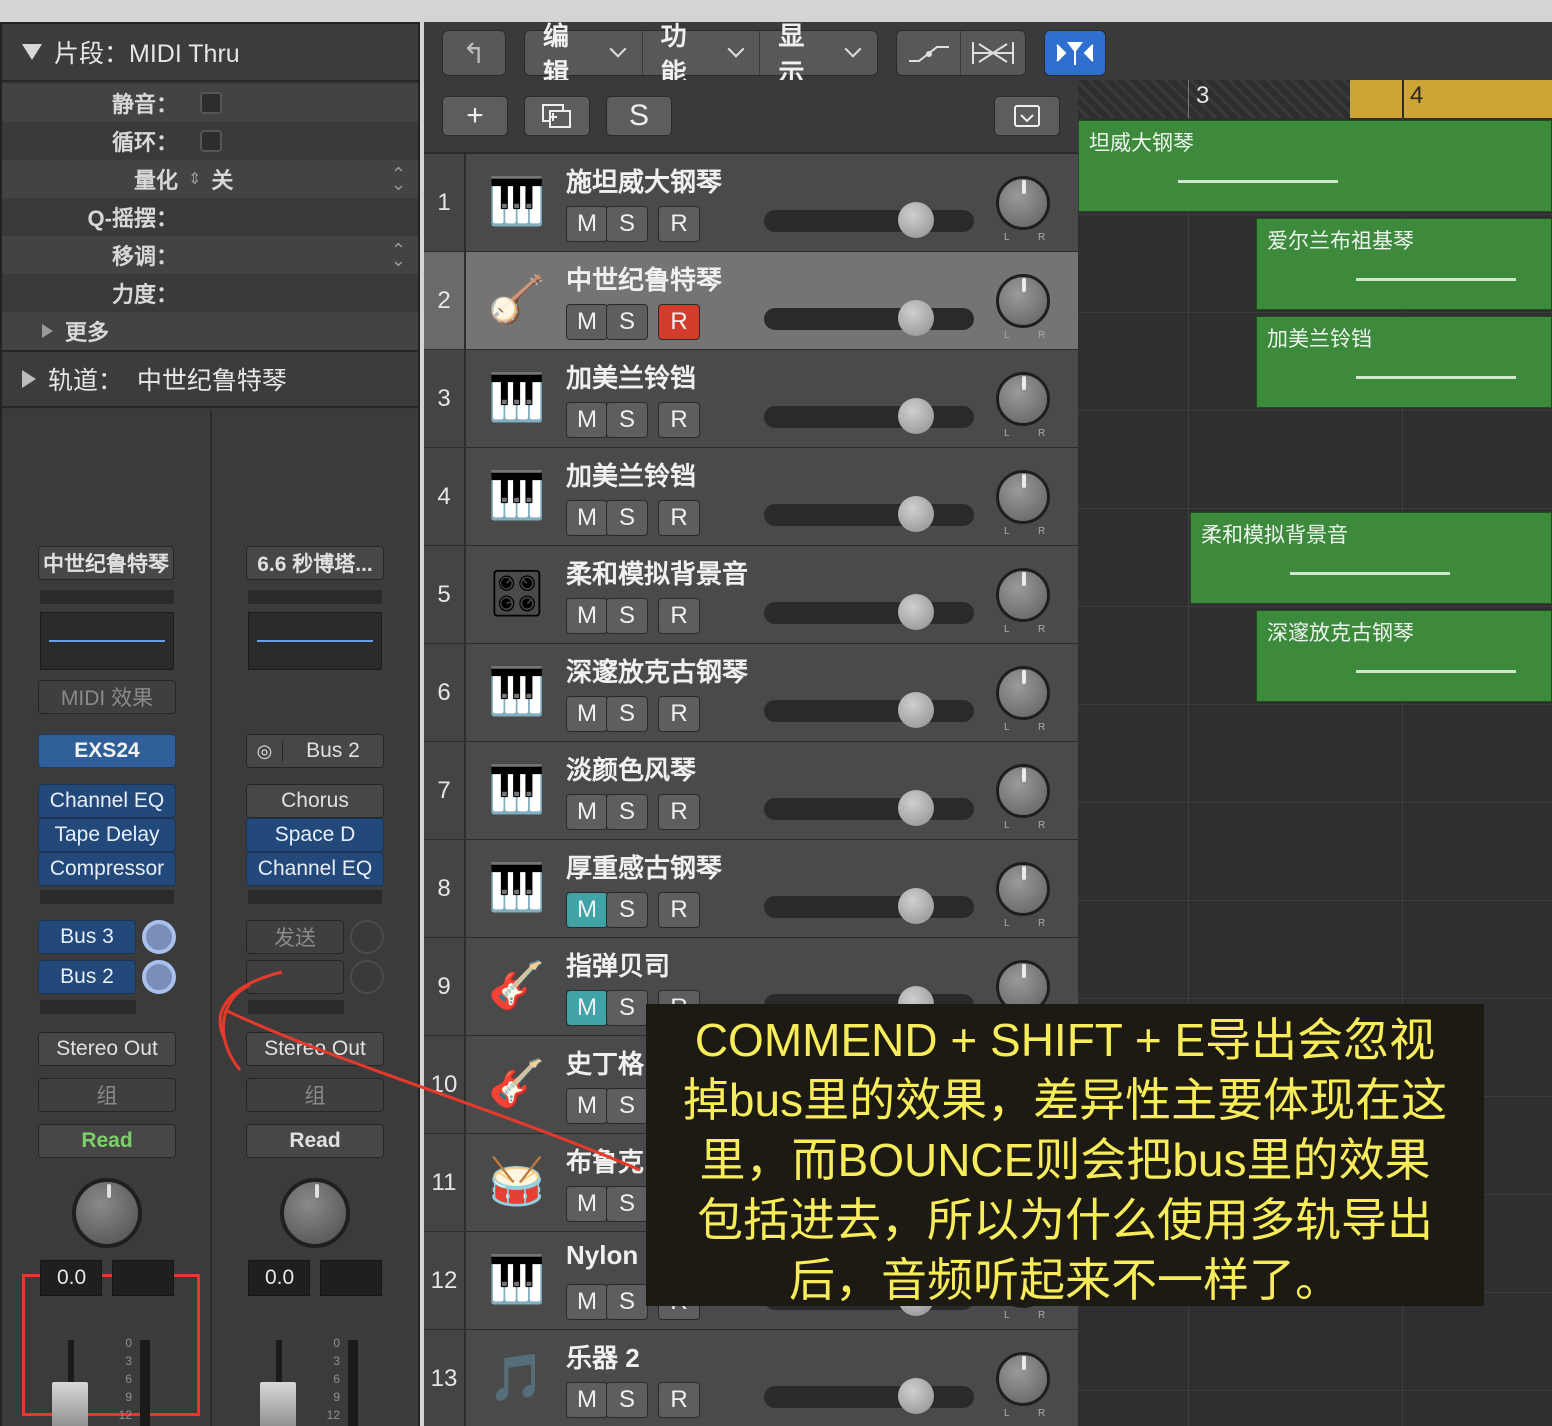  Describe the element at coordinates (296, 1007) in the screenshot. I see `empty-send-slot` at that location.